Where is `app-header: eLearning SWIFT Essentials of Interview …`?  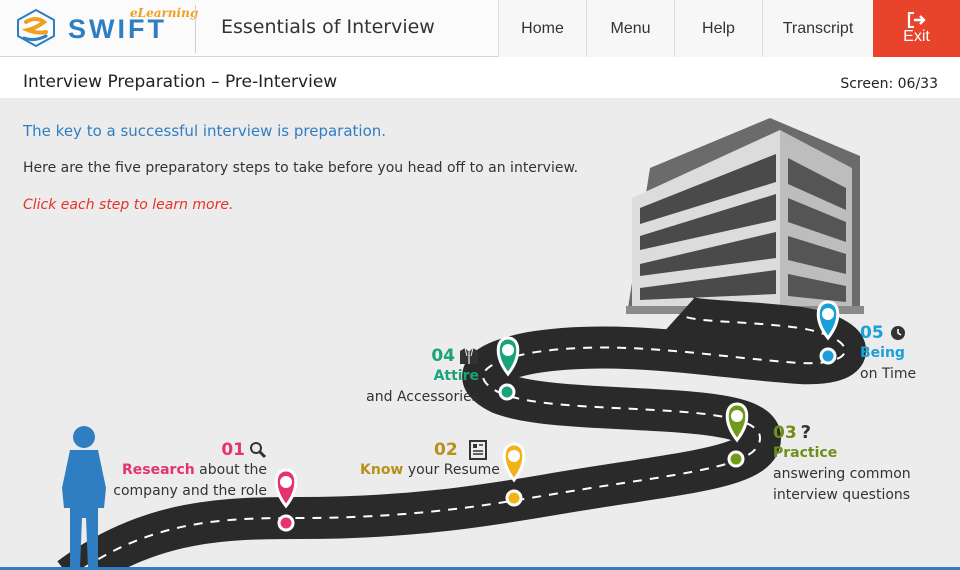
app-header: eLearning SWIFT Essentials of Interview … is located at coordinates (480, 28).